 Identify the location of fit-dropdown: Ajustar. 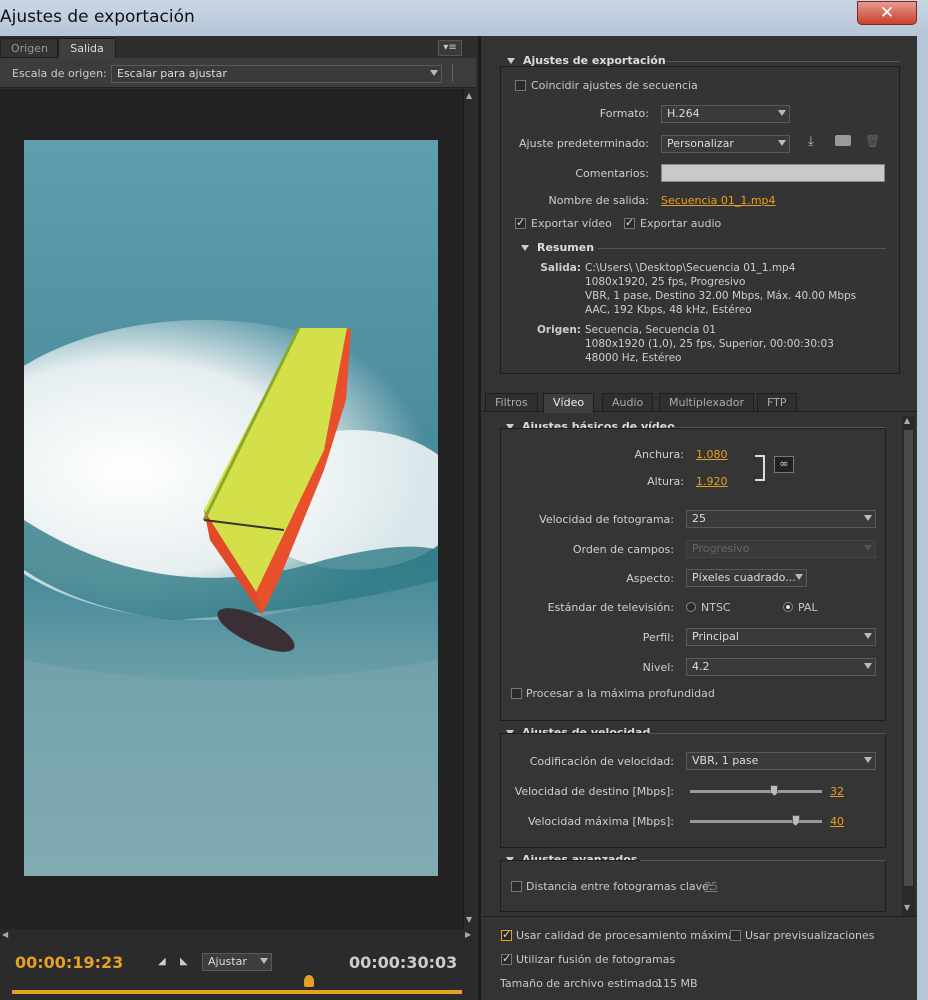
(237, 962).